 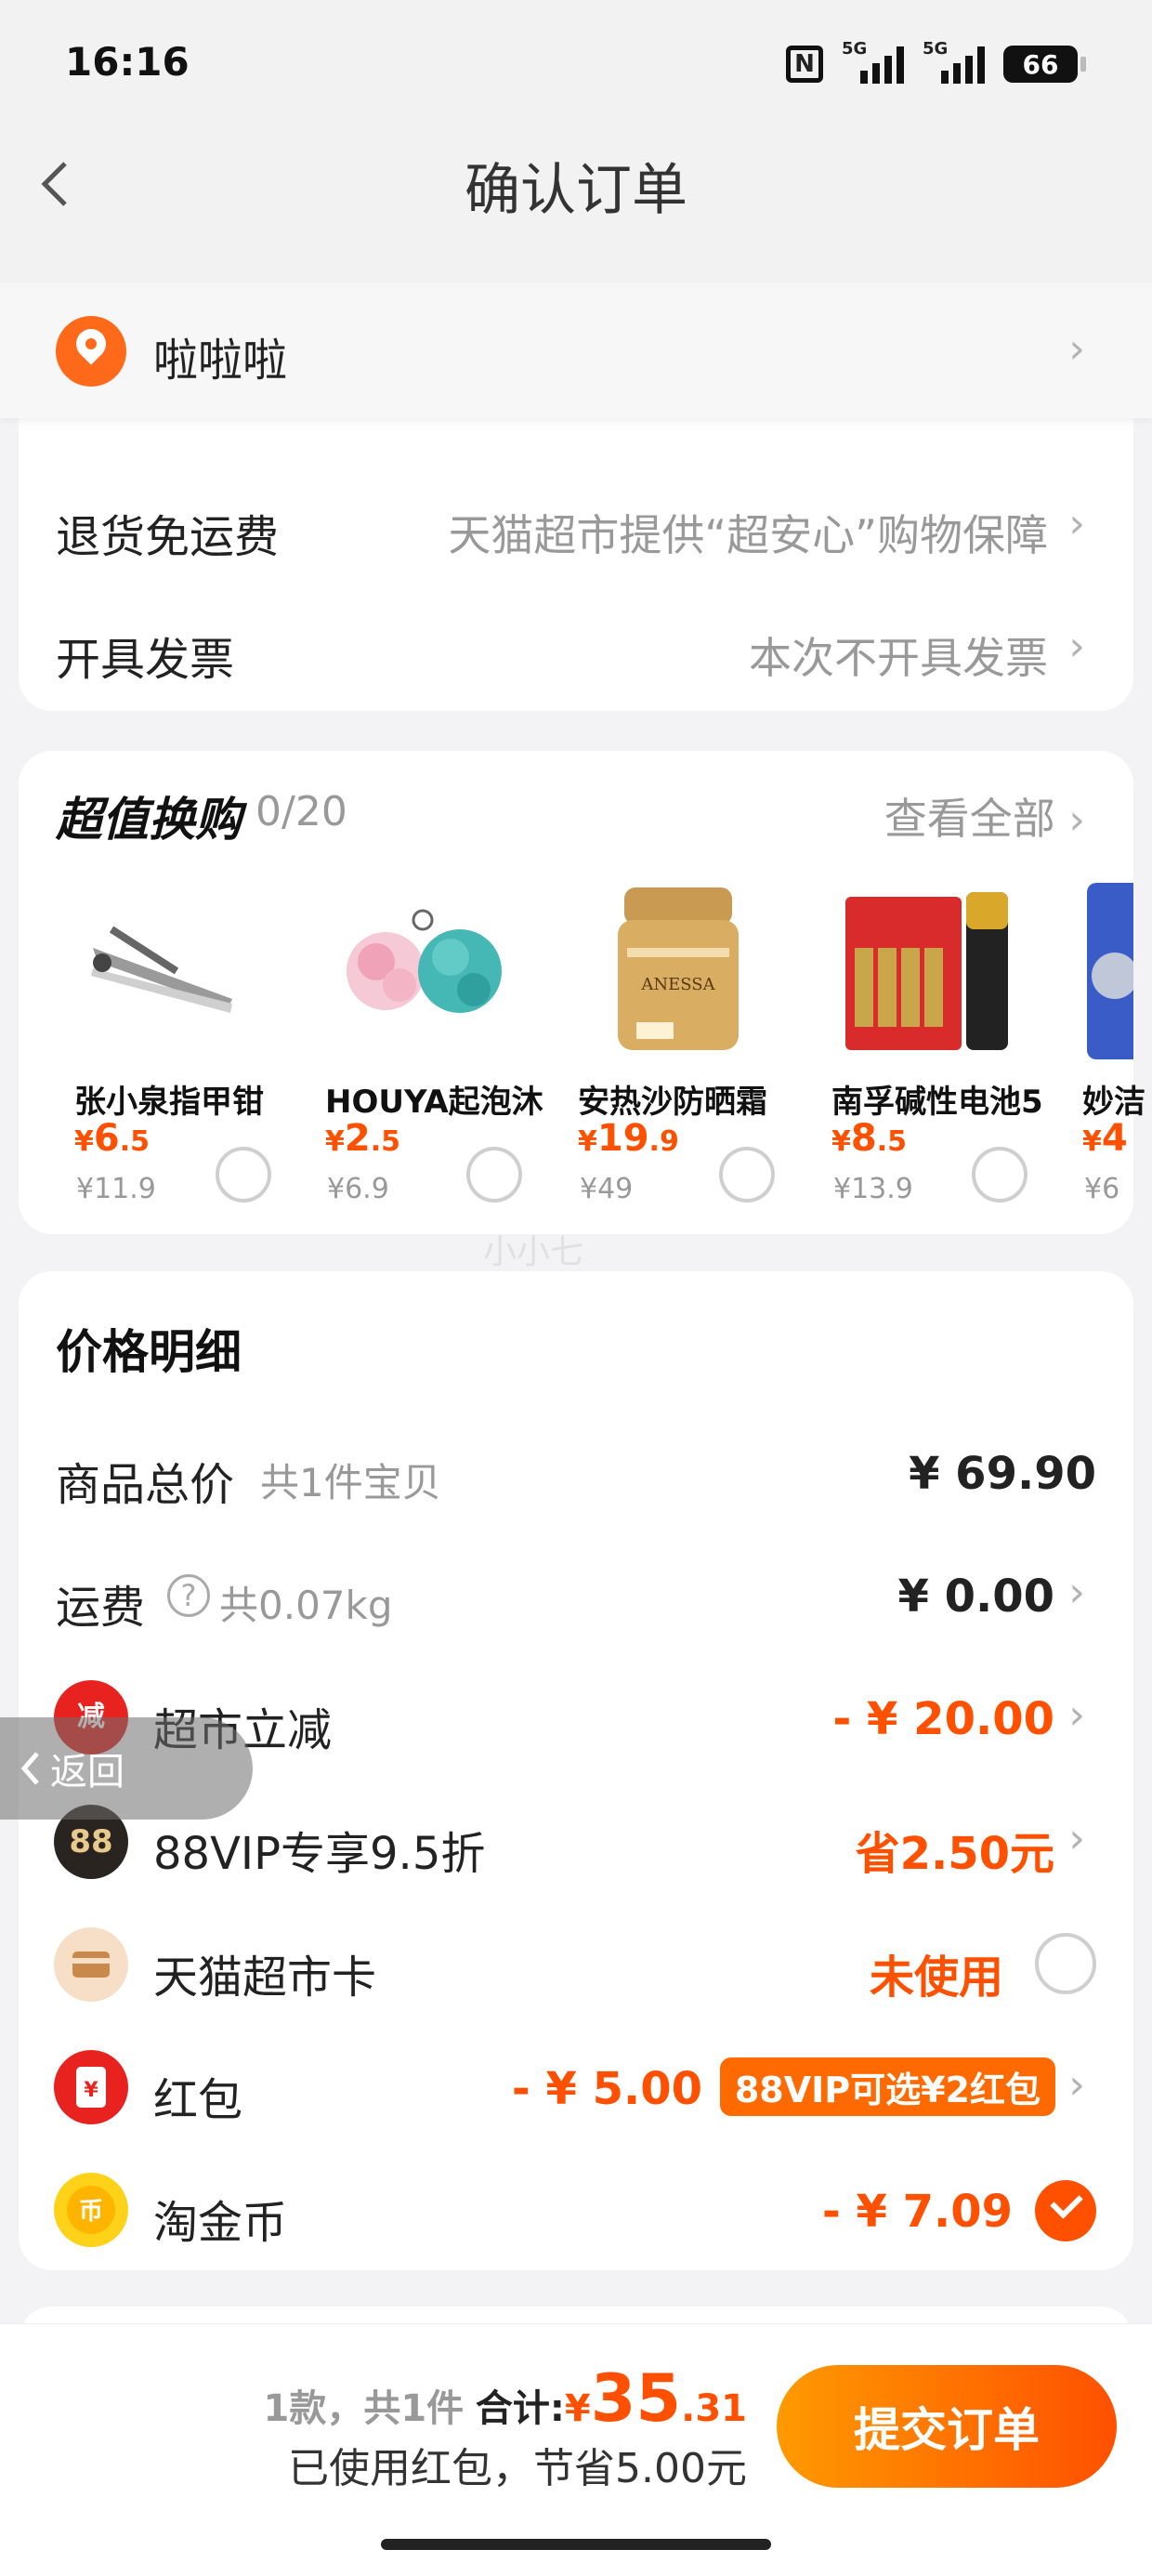 What do you see at coordinates (1065, 1963) in the screenshot?
I see `supermarket-card-checkbox` at bounding box center [1065, 1963].